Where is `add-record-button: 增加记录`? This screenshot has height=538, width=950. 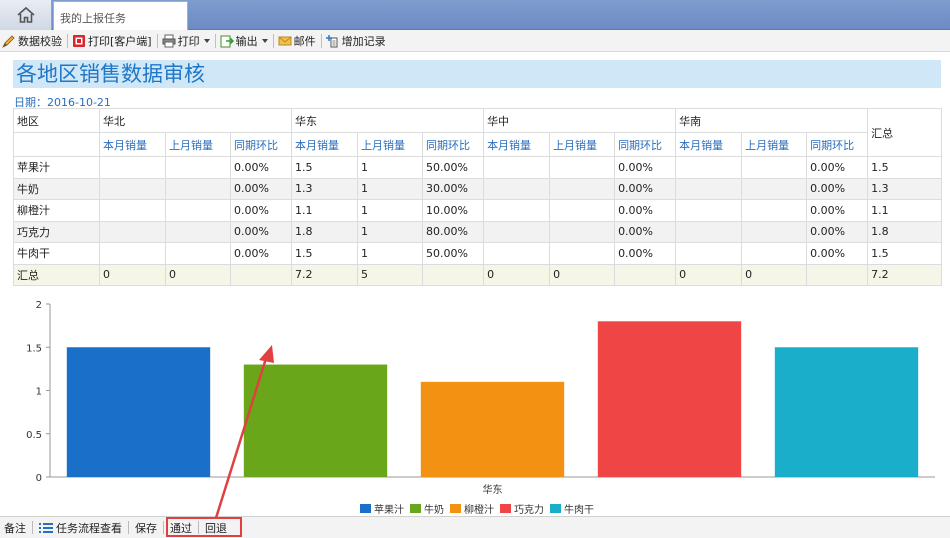
add-record-button: 增加记录 is located at coordinates (356, 41).